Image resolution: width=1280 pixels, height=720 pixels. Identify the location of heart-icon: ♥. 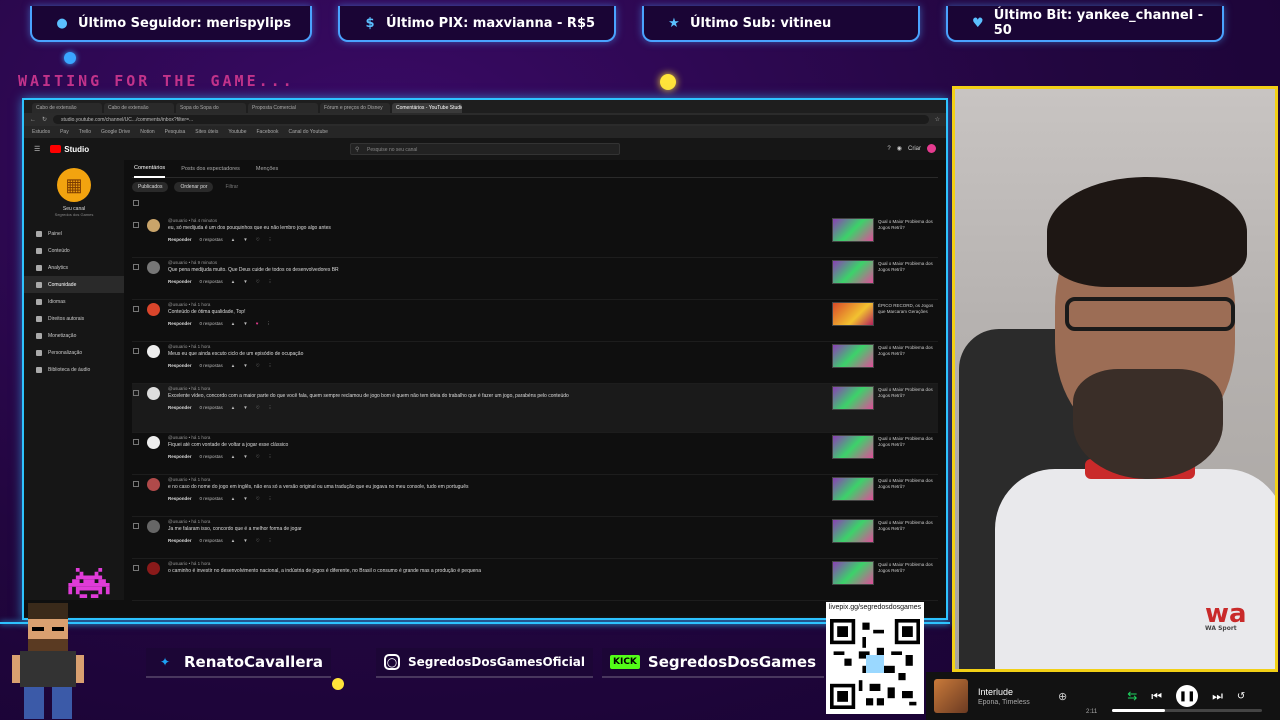
(257, 323).